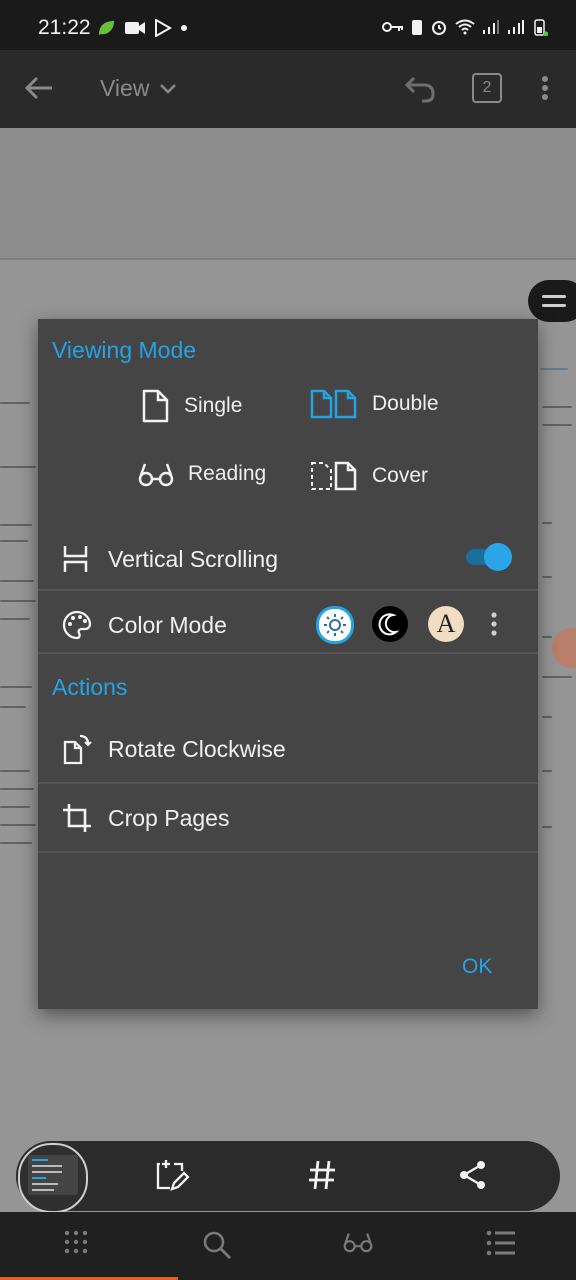 This screenshot has width=576, height=1280. I want to click on mode-reading-button: Reading, so click(202, 474).